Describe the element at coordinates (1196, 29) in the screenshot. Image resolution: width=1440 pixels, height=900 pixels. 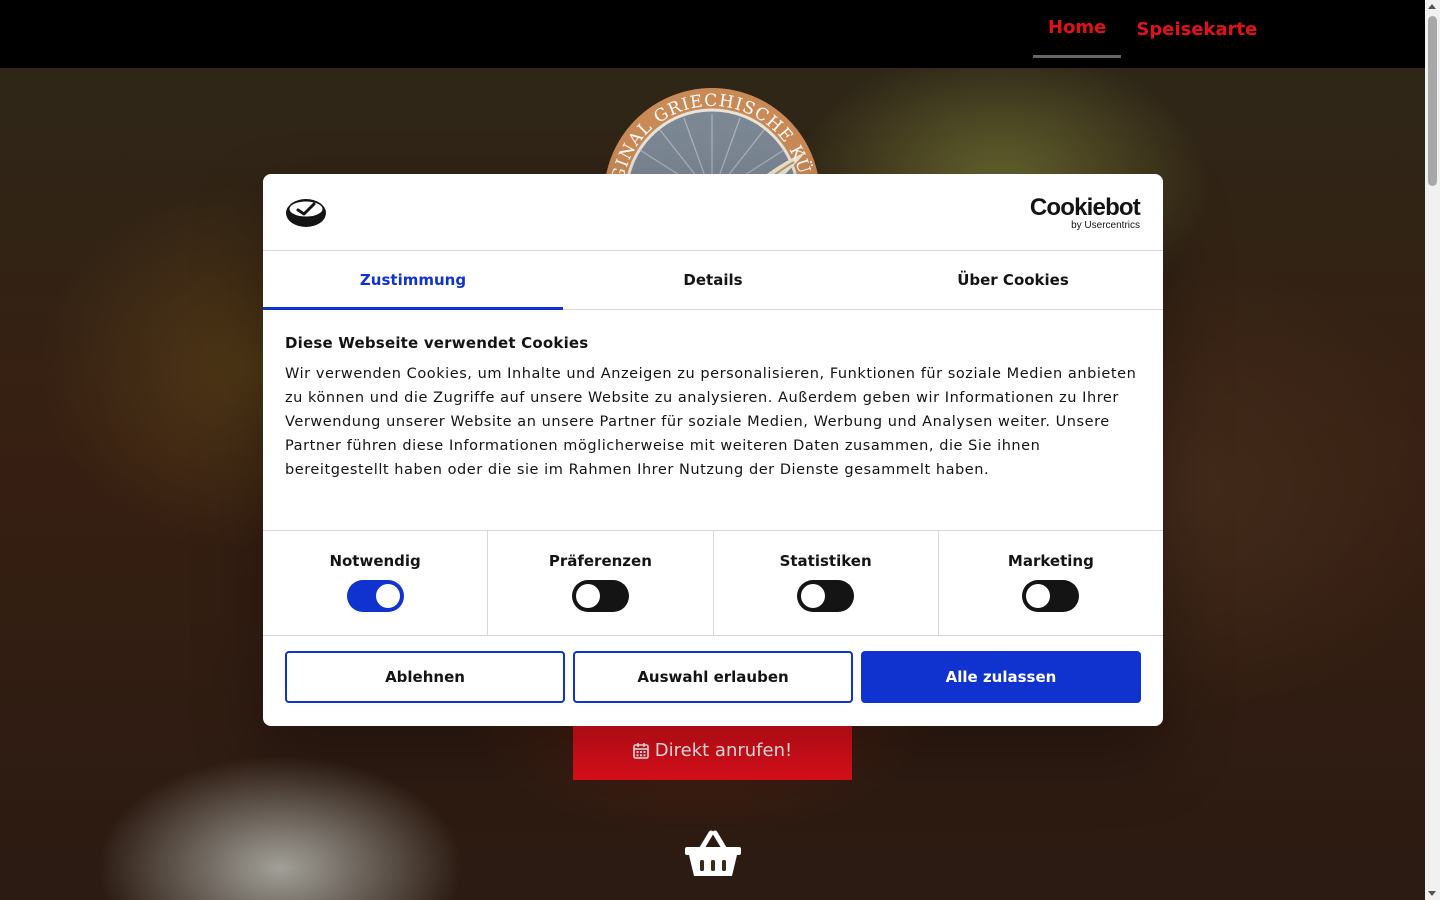
I see `nav-item-speisekarte: Speisekarte` at that location.